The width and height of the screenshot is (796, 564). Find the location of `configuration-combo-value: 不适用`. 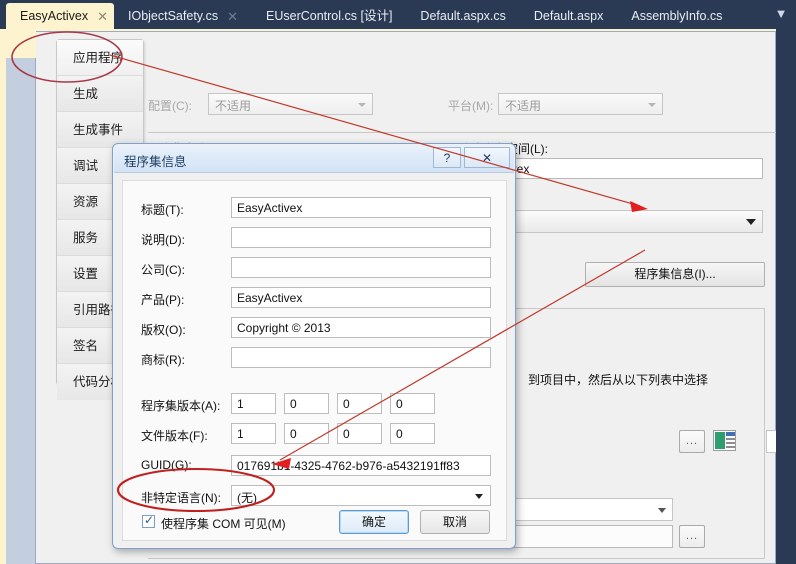

configuration-combo-value: 不适用 is located at coordinates (233, 106).